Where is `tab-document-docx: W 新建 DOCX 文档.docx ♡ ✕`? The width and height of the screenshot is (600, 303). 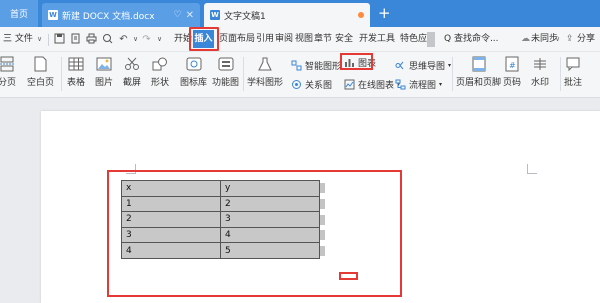 tab-document-docx: W 新建 DOCX 文档.docx ♡ ✕ is located at coordinates (121, 15).